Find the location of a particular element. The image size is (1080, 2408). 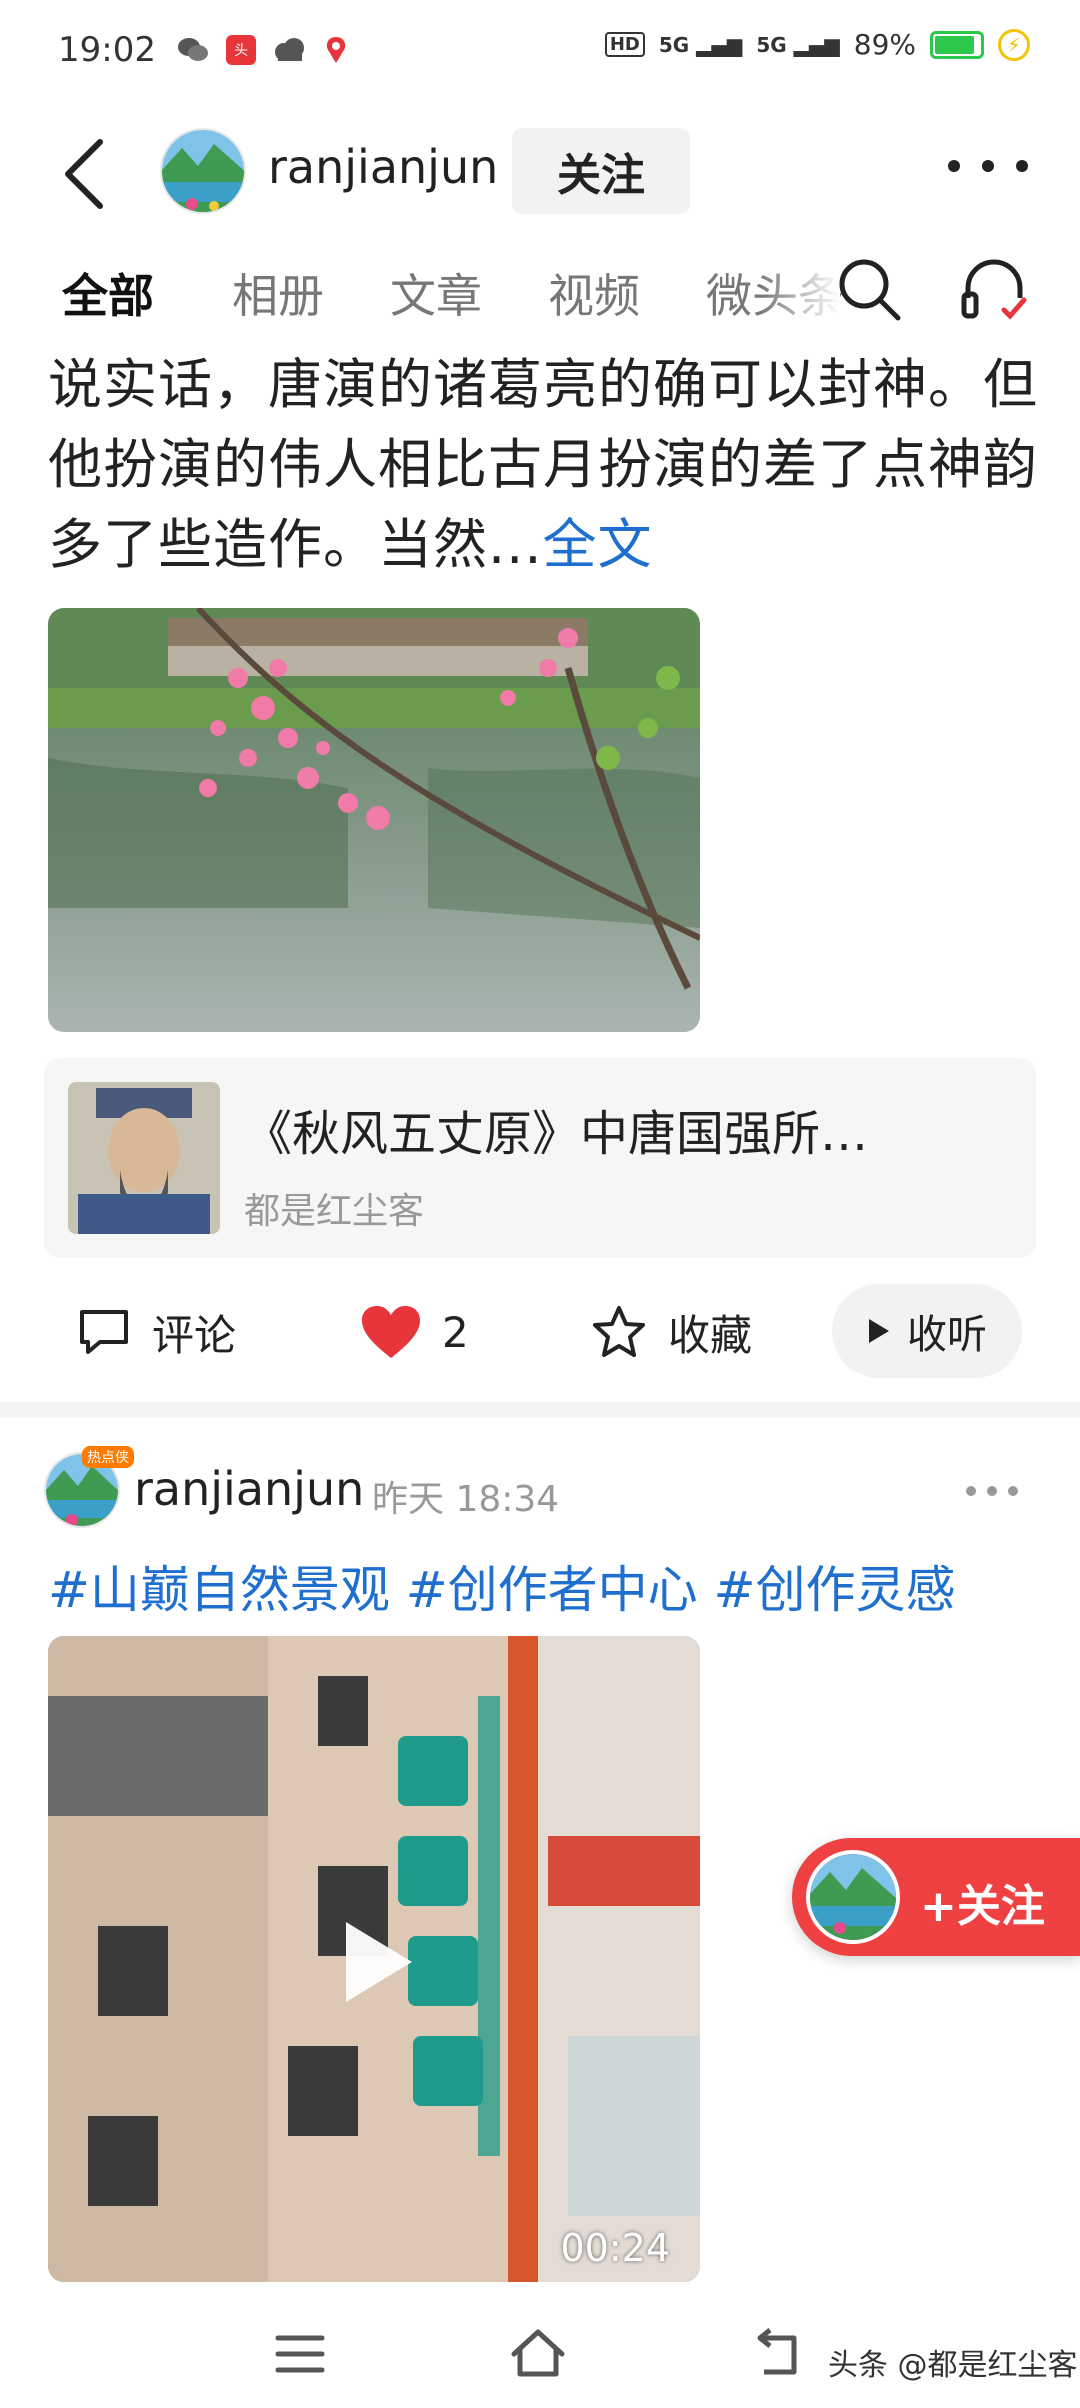

linked-article-card: 《秋风五丈原》中唐国强所… 都是红尘客 is located at coordinates (540, 1158).